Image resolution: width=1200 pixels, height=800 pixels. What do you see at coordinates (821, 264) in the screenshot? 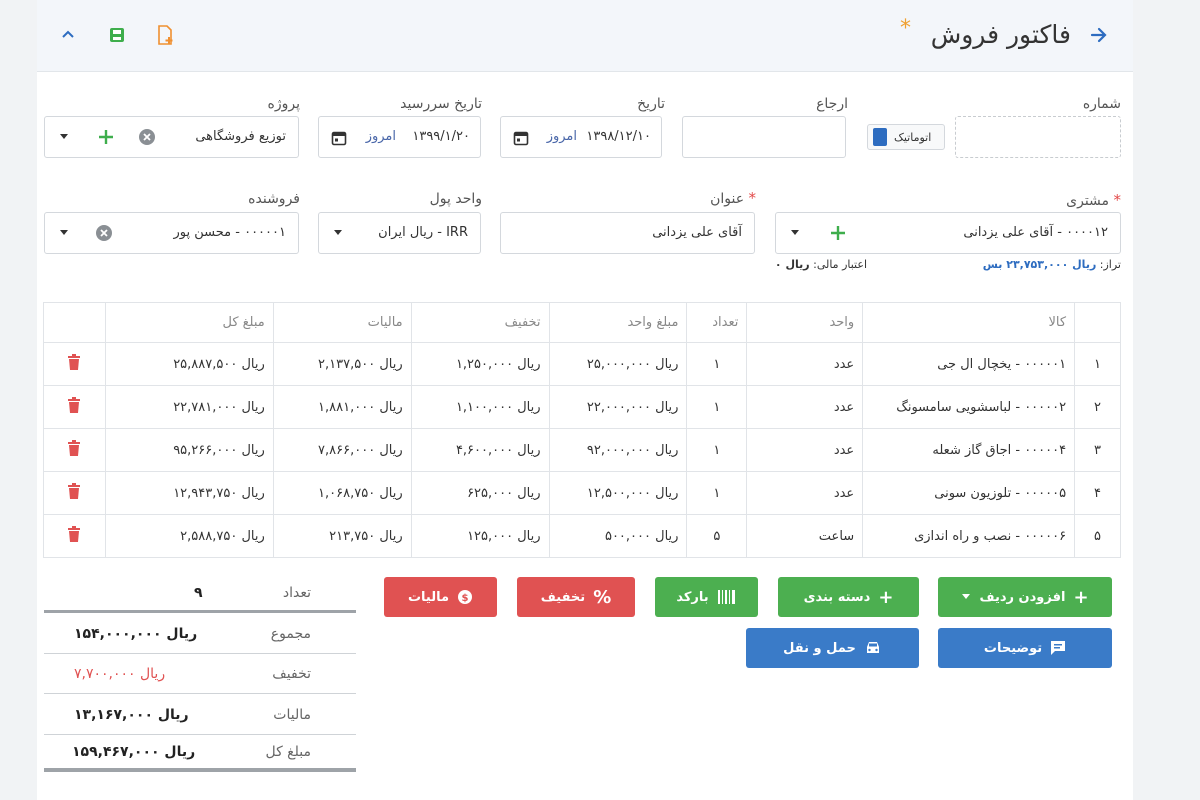
I see `credit-note: اعتبار مالی: ریال ۰` at bounding box center [821, 264].